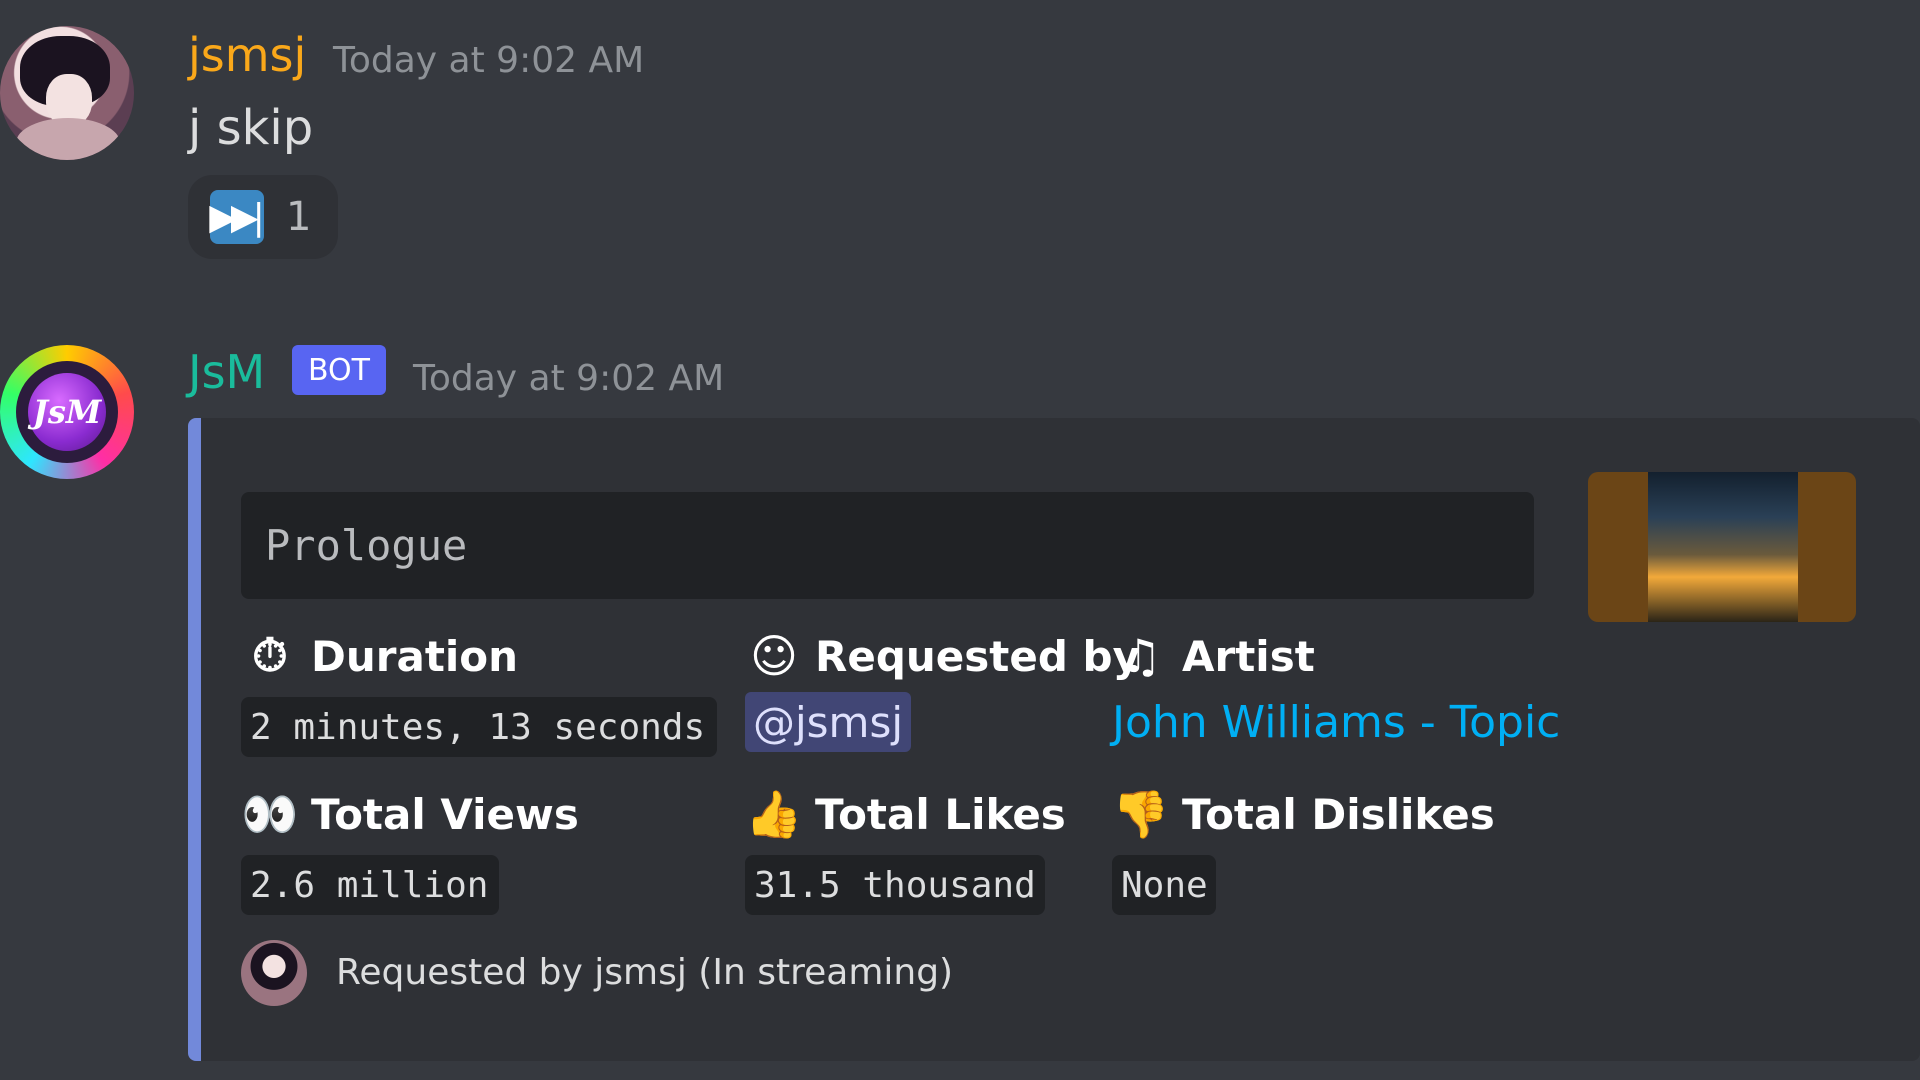 The width and height of the screenshot is (1920, 1080). I want to click on person-icon: ☺, so click(774, 656).